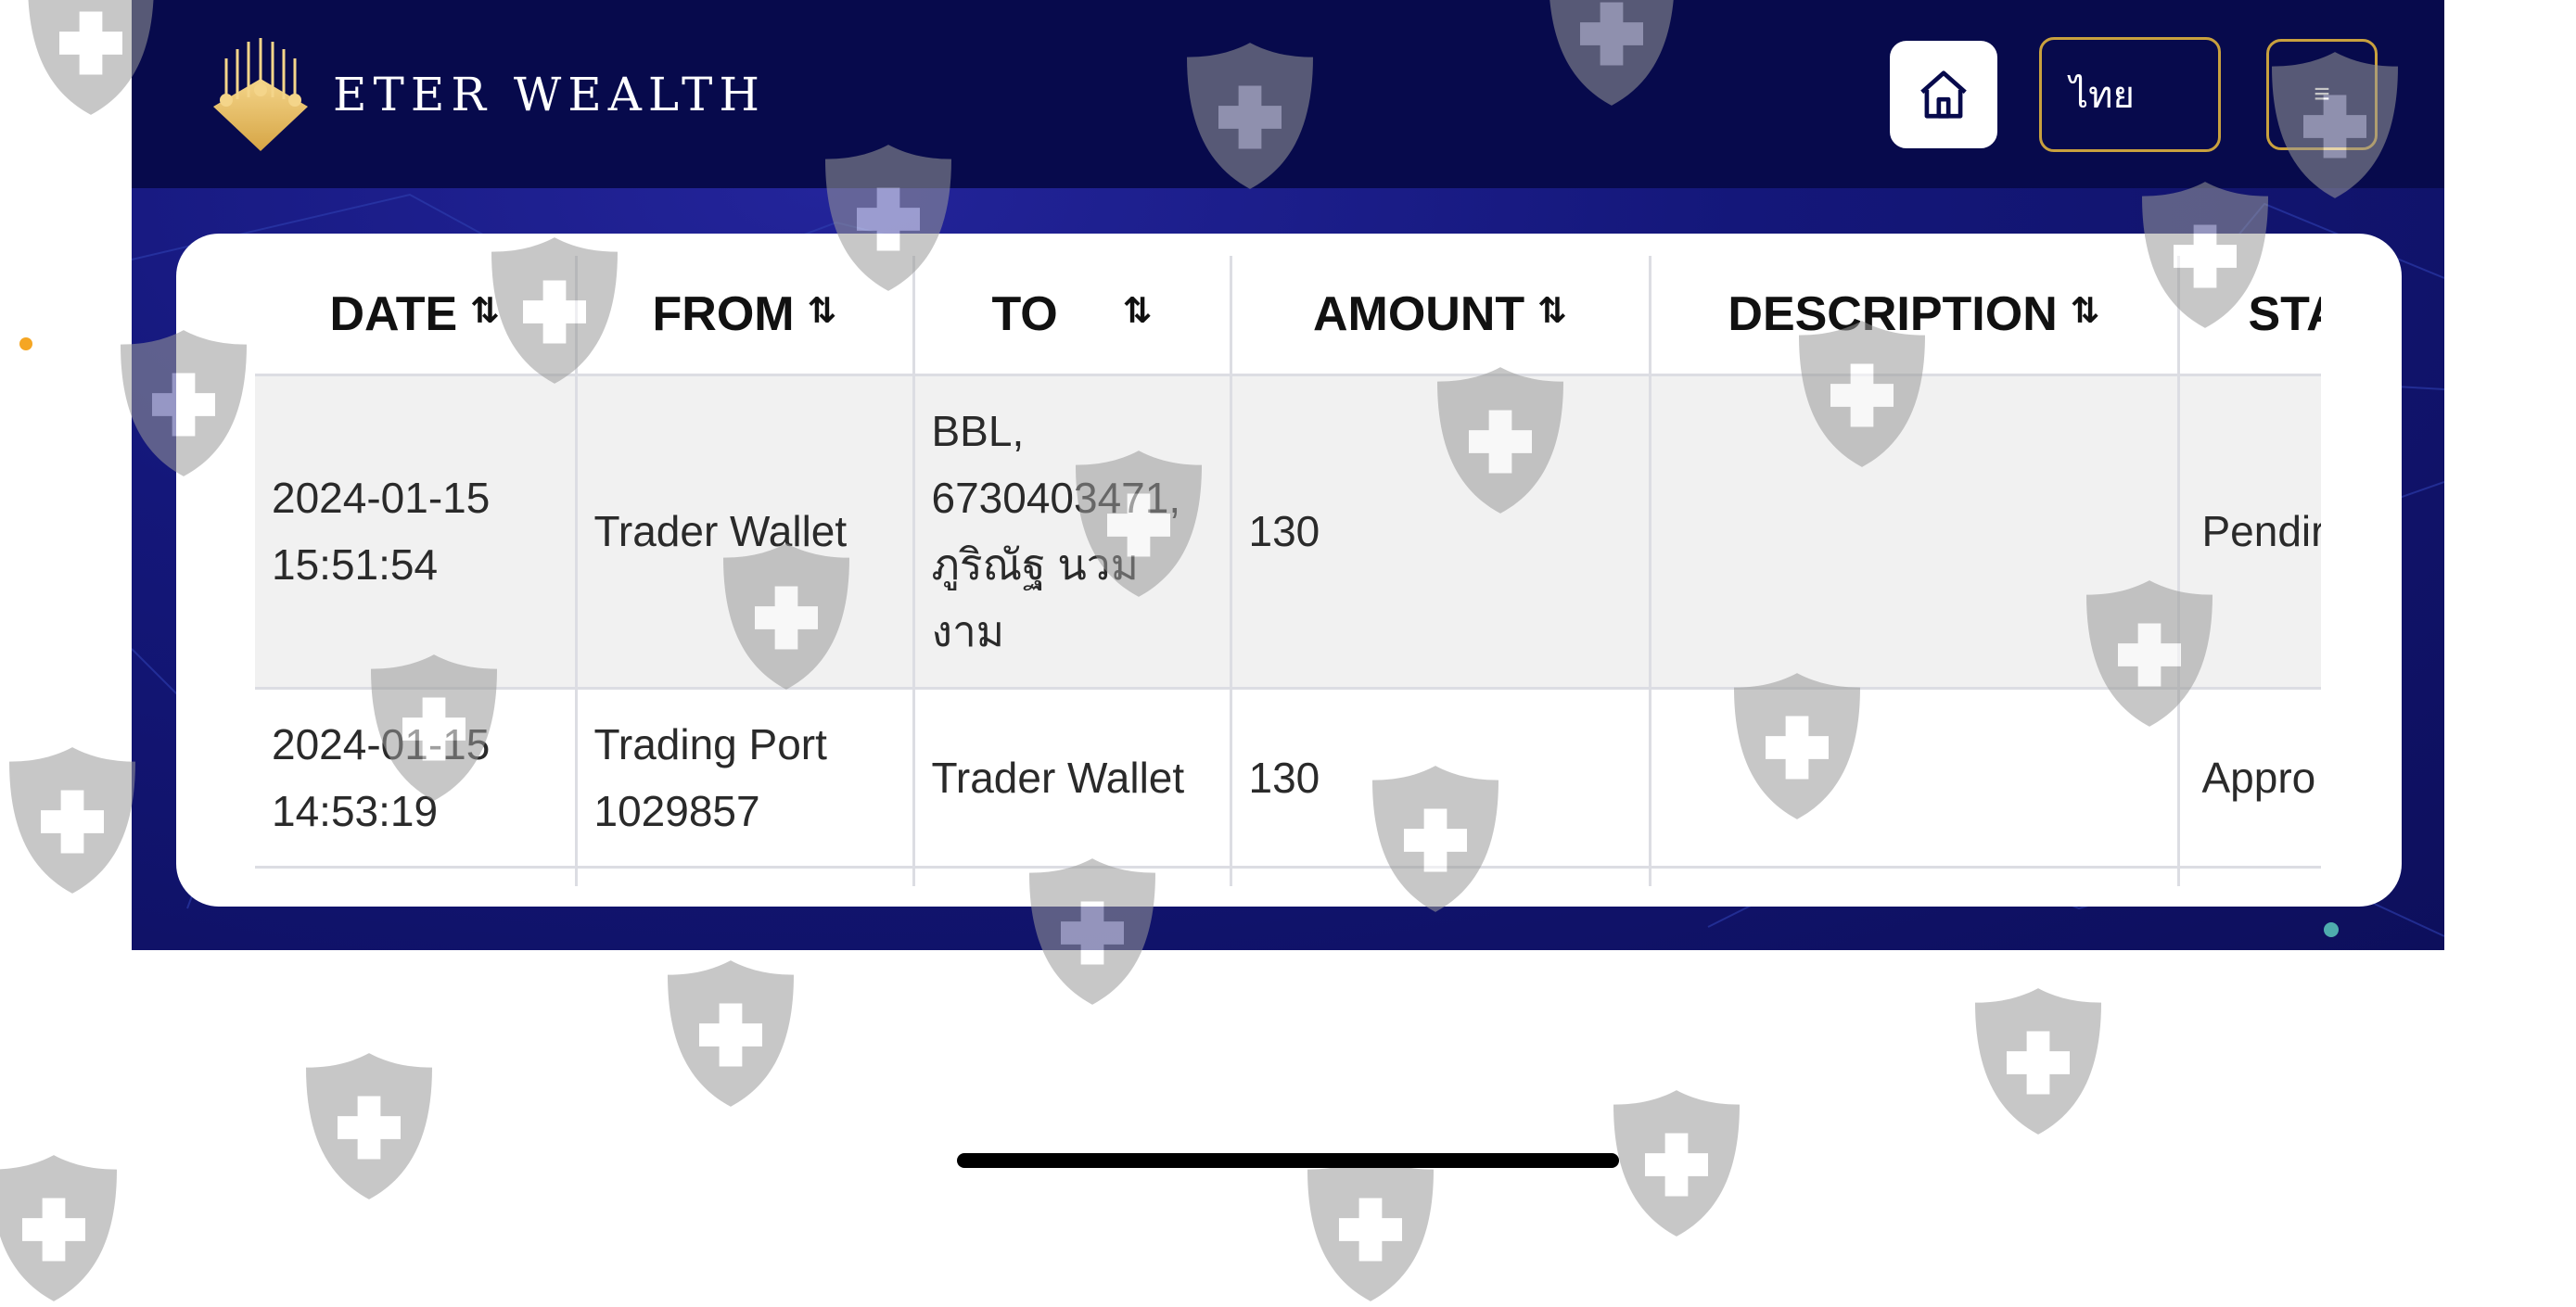 This screenshot has height=1307, width=2576. What do you see at coordinates (1072, 777) in the screenshot?
I see `cell-to: Trader Wallet` at bounding box center [1072, 777].